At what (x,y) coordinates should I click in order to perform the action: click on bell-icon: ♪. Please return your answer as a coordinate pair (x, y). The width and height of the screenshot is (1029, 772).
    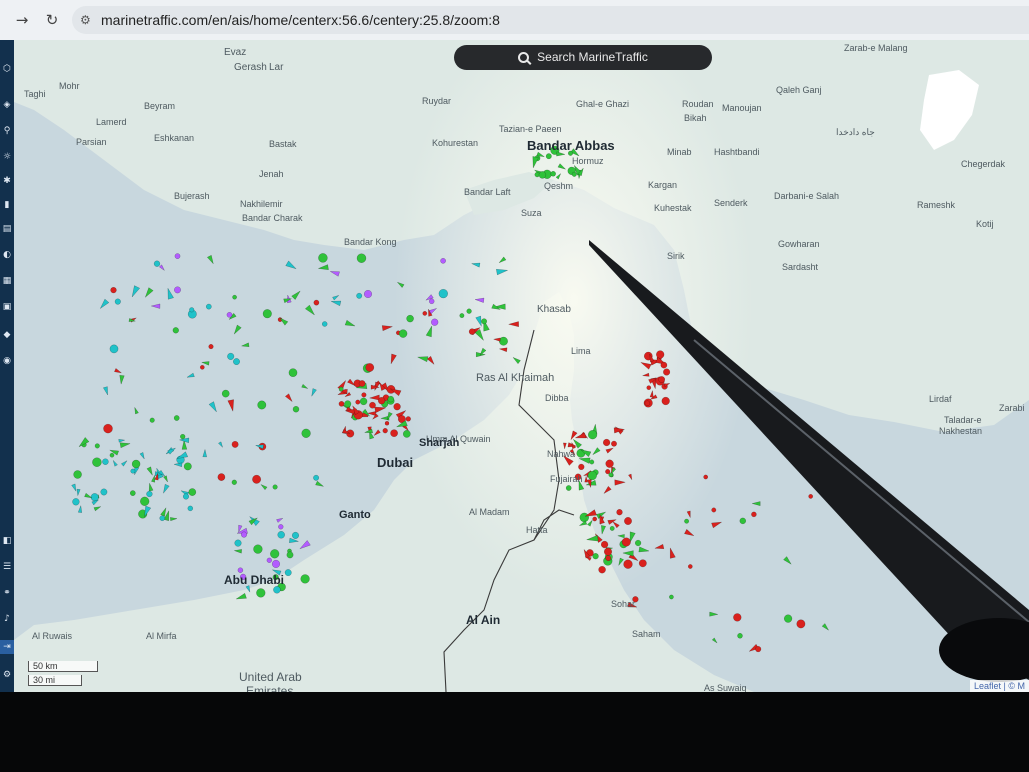
    Looking at the image, I should click on (7, 619).